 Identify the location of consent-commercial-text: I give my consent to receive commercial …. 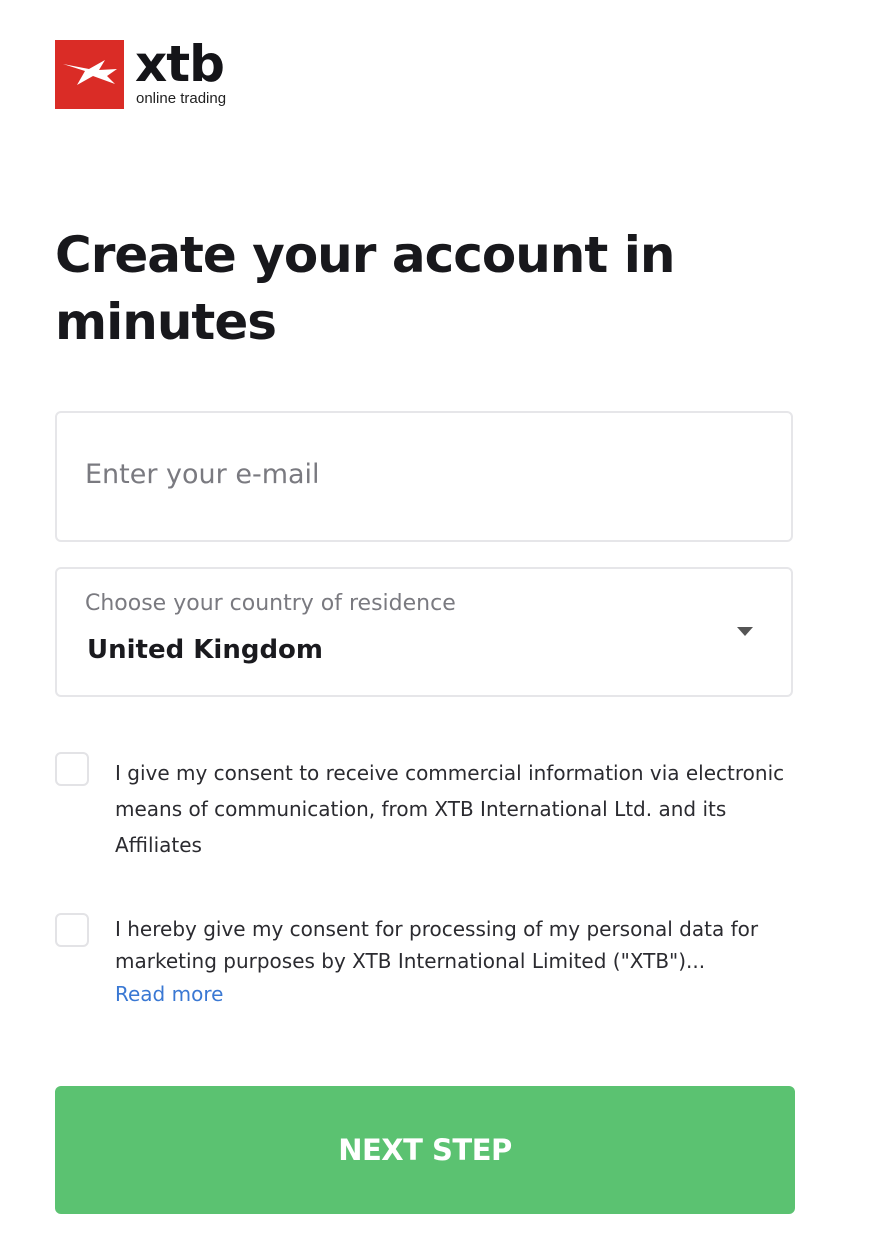
(450, 809).